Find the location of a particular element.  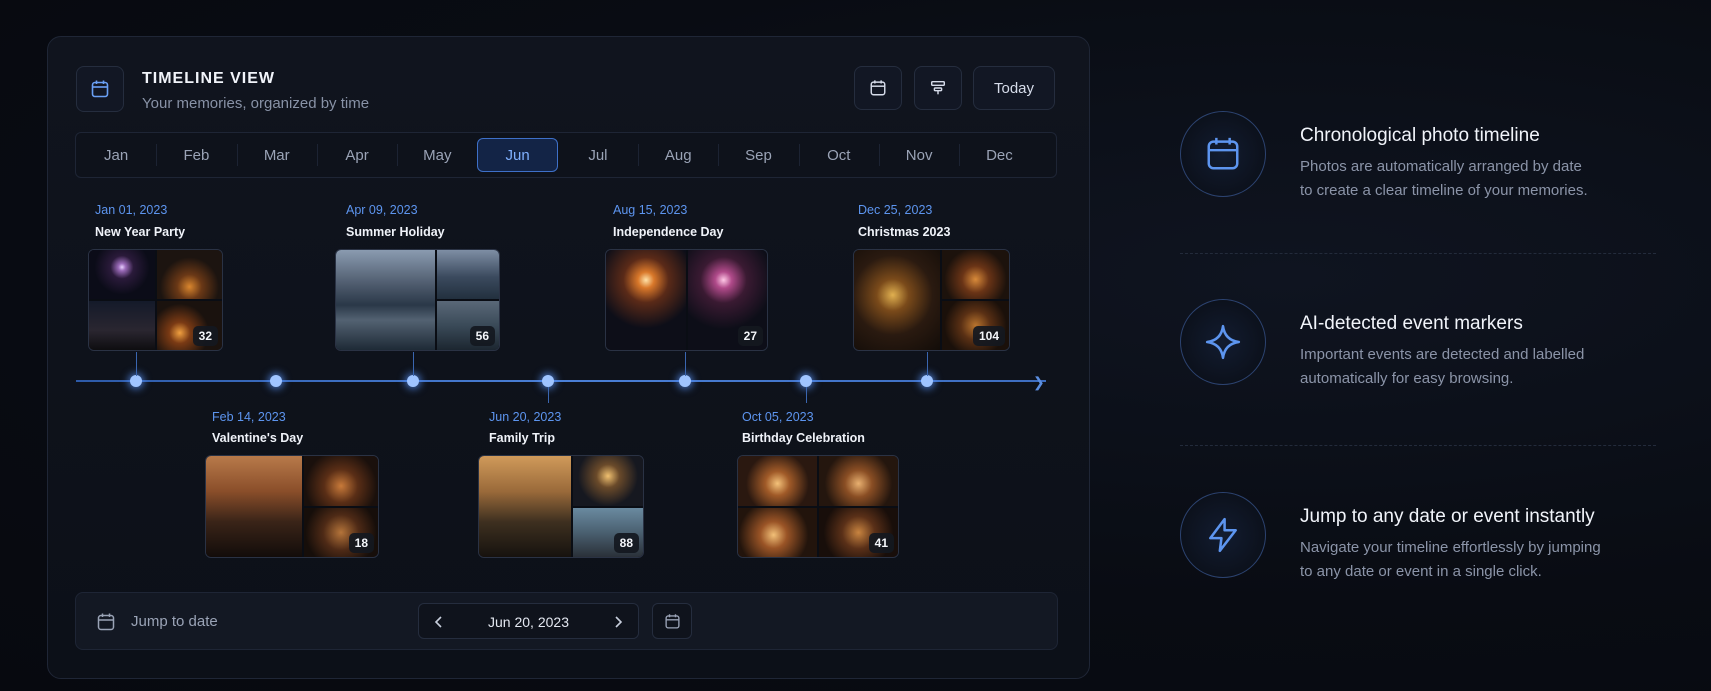

next-date-button is located at coordinates (618, 622).